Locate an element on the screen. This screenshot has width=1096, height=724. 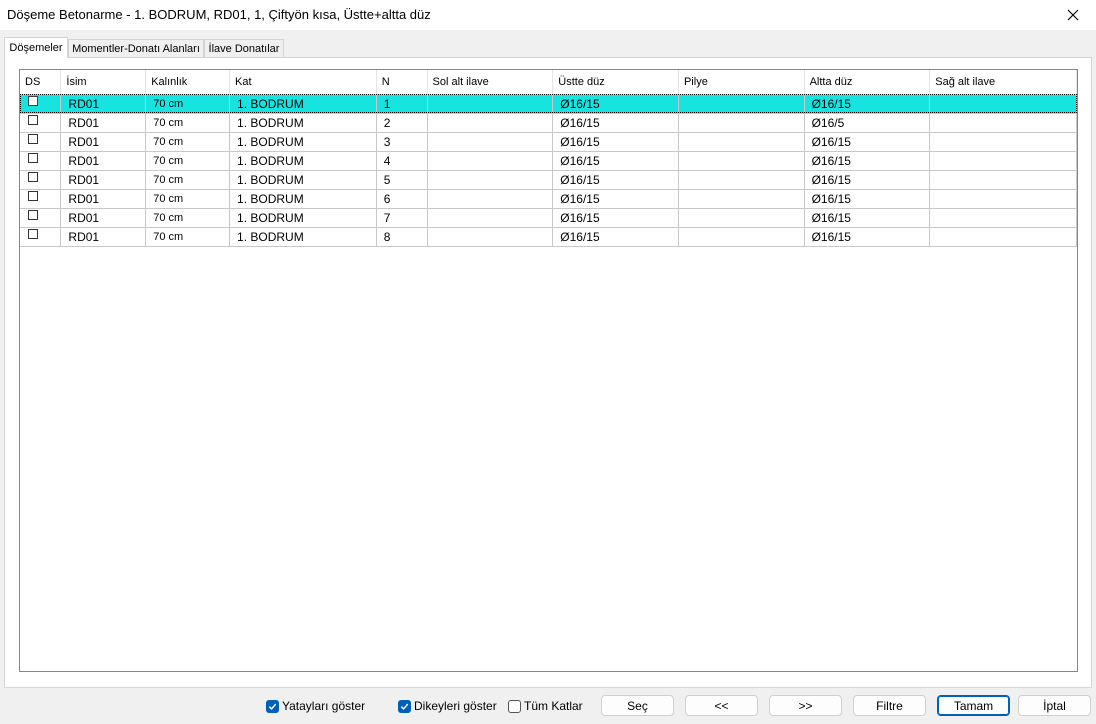
checkbox-unchecked is located at coordinates (514, 706).